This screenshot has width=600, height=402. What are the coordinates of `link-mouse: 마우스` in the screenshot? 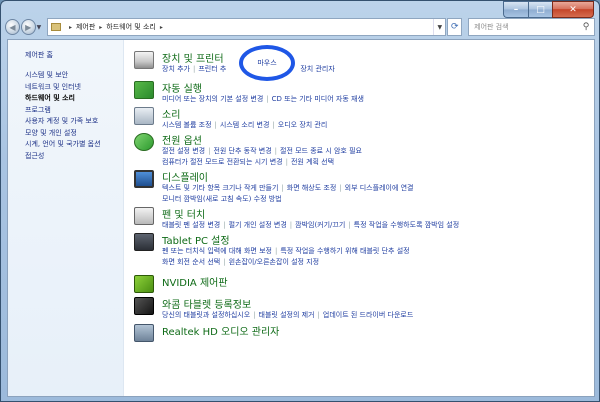 It's located at (267, 63).